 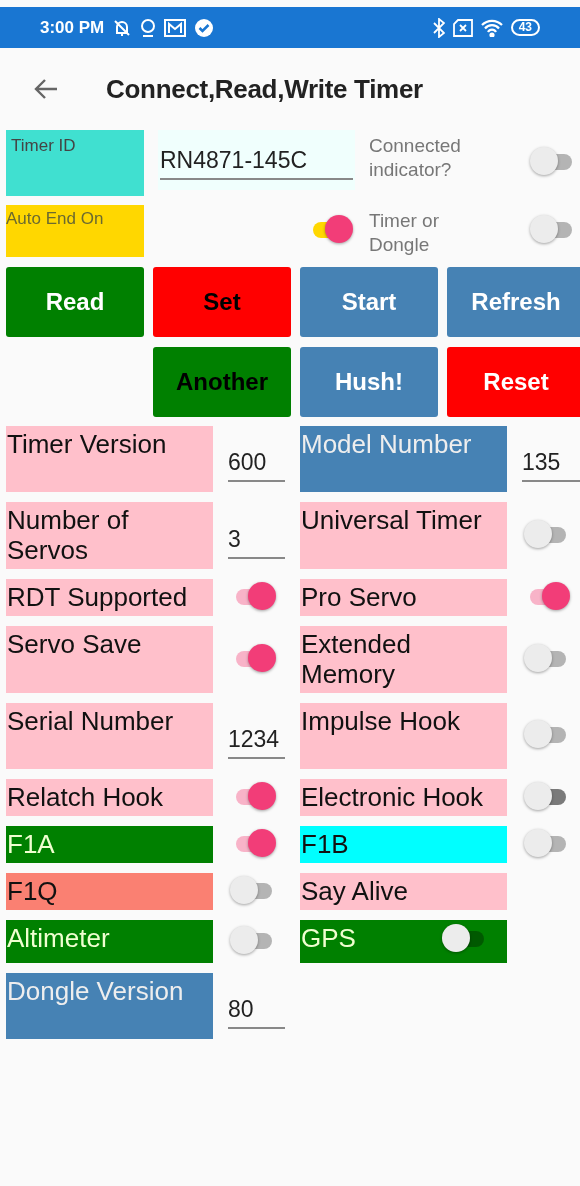 I want to click on action-button: Refresh, so click(x=513, y=302).